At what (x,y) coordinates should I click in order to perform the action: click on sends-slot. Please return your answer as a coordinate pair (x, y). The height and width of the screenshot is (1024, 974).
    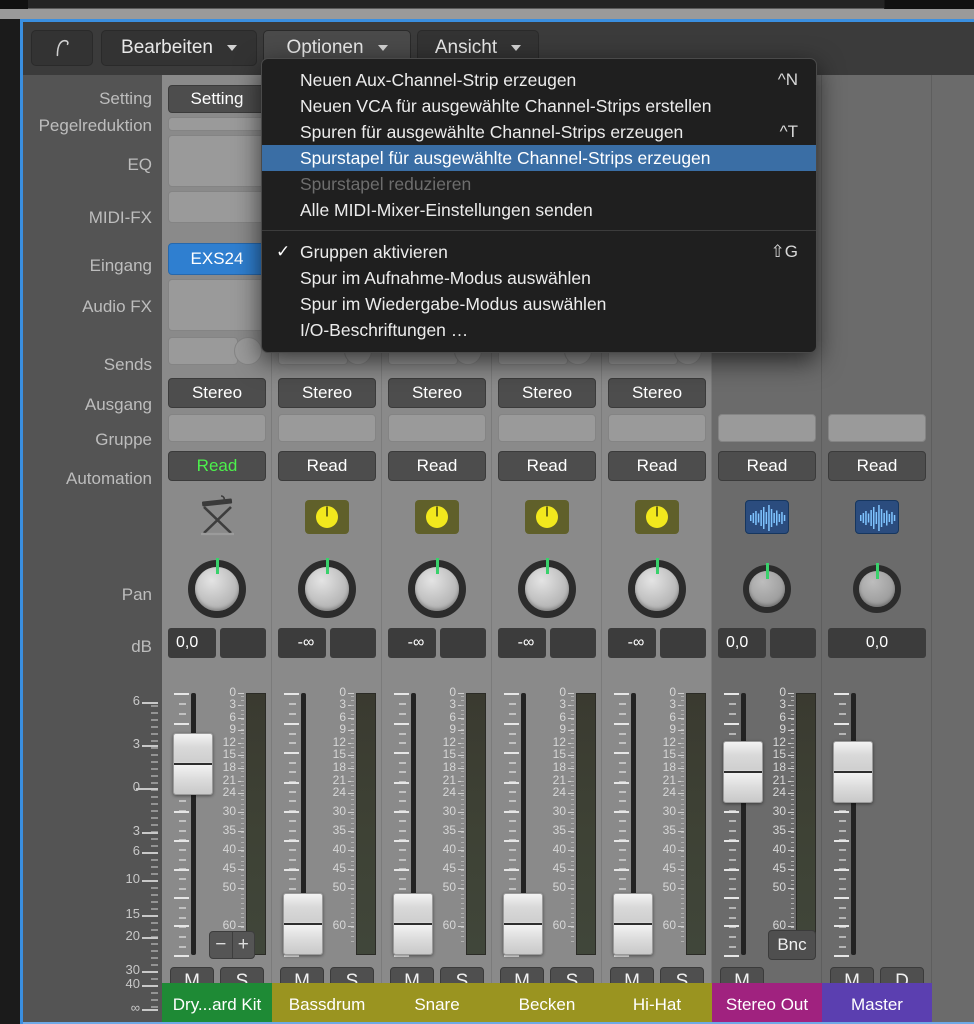
    Looking at the image, I should click on (203, 351).